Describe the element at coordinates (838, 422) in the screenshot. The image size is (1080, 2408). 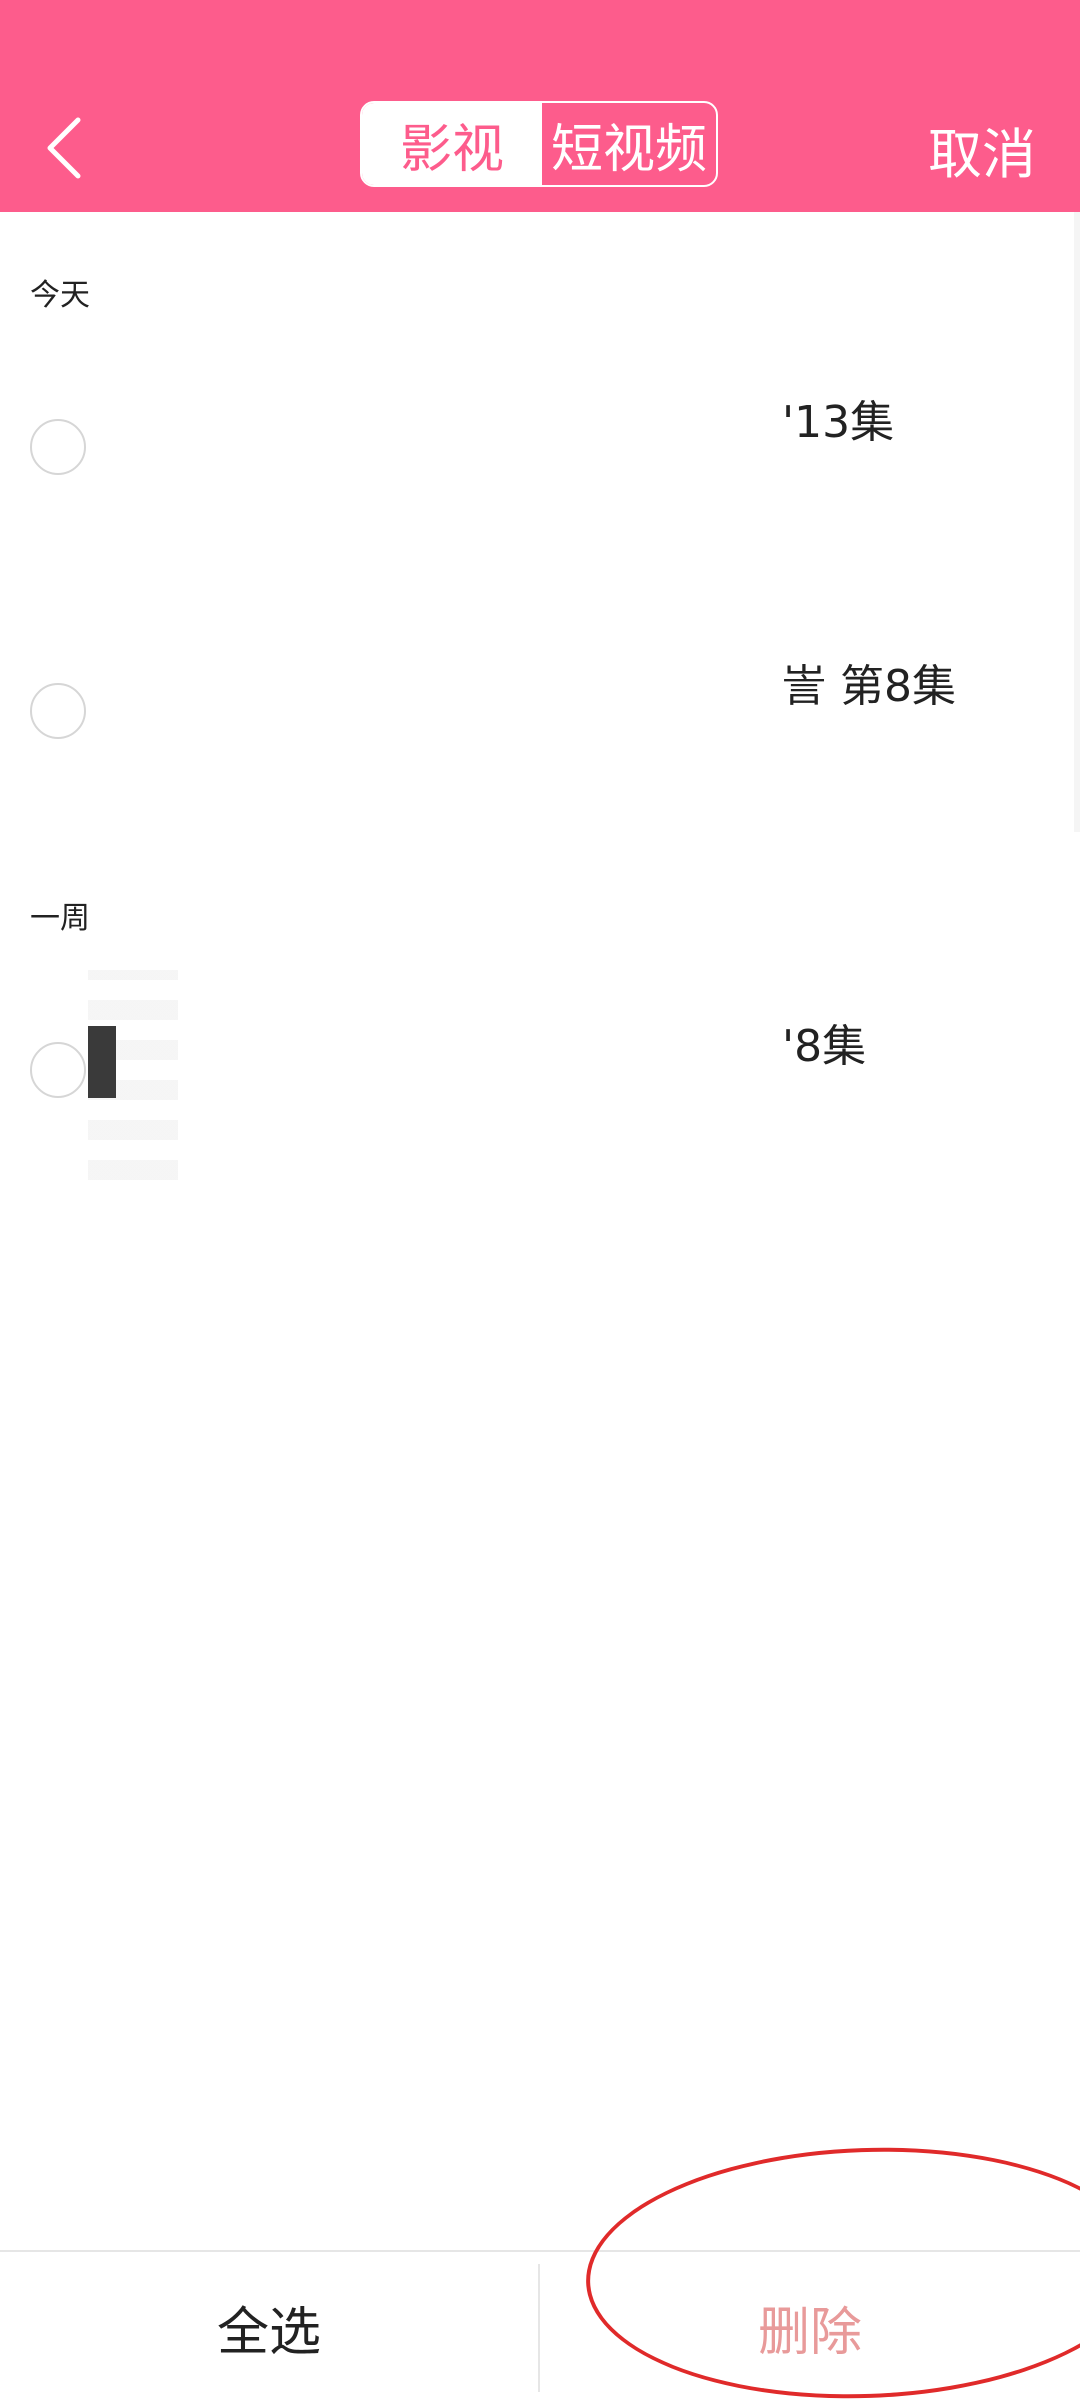
I see `item-episode-text: '13集` at that location.